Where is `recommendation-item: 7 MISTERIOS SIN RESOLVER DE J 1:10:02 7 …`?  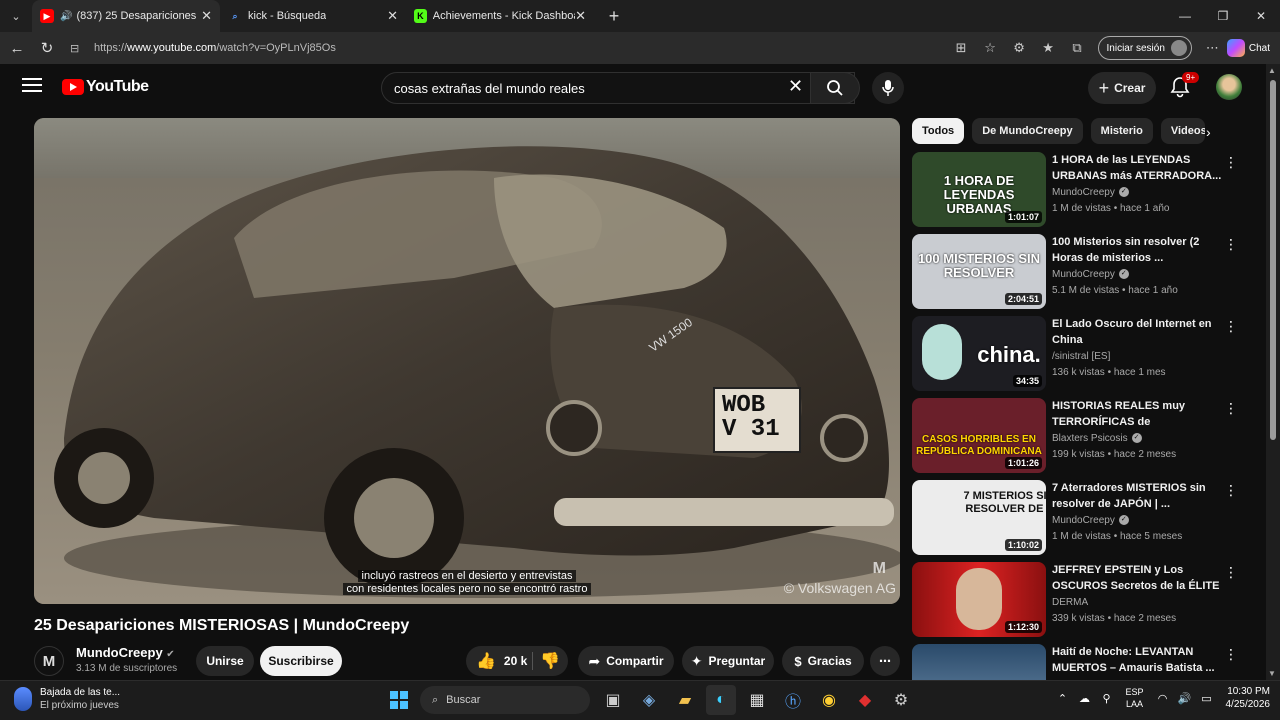 recommendation-item: 7 MISTERIOS SIN RESOLVER DE J 1:10:02 7 … is located at coordinates (1077, 519).